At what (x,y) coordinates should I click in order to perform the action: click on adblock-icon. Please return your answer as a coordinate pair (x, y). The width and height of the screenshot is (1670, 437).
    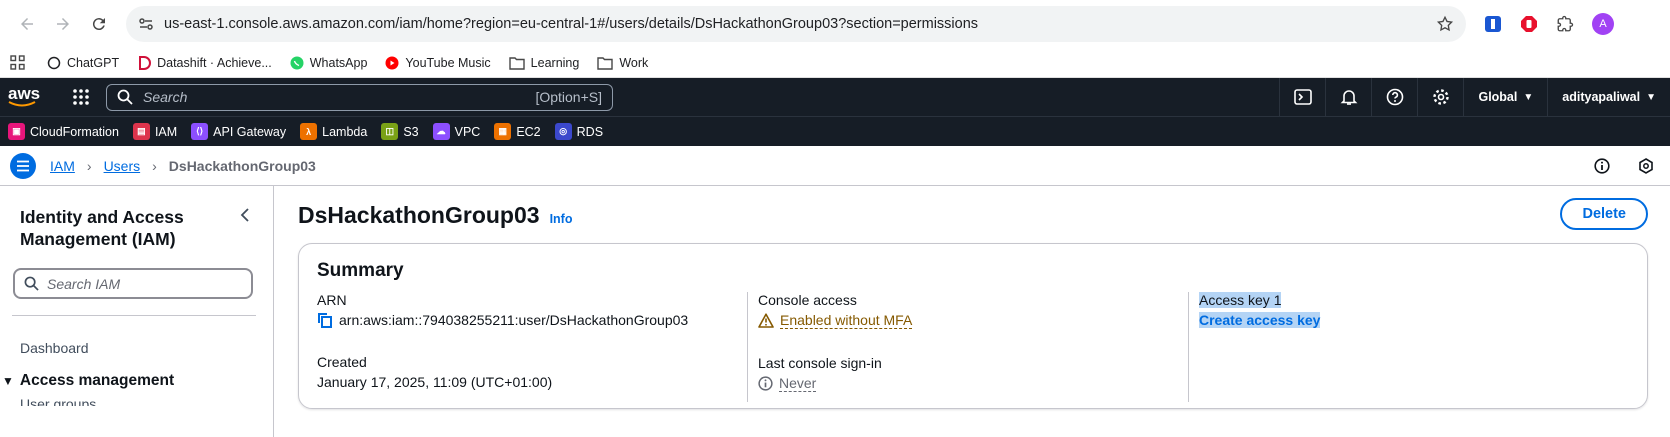
    Looking at the image, I should click on (1529, 24).